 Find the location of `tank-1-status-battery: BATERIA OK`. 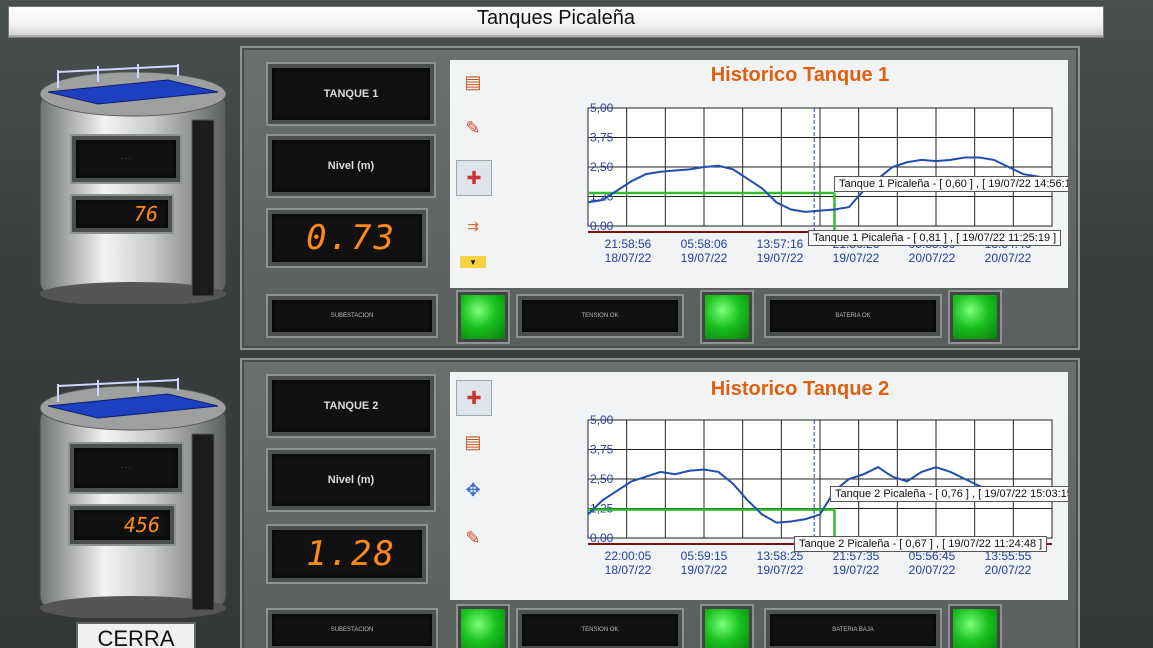

tank-1-status-battery: BATERIA OK is located at coordinates (853, 316).